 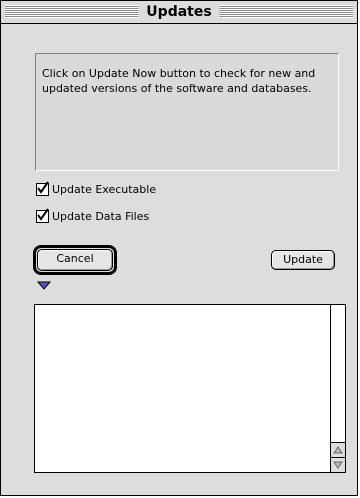 I want to click on update-executable-label: Update Executable, so click(x=104, y=189).